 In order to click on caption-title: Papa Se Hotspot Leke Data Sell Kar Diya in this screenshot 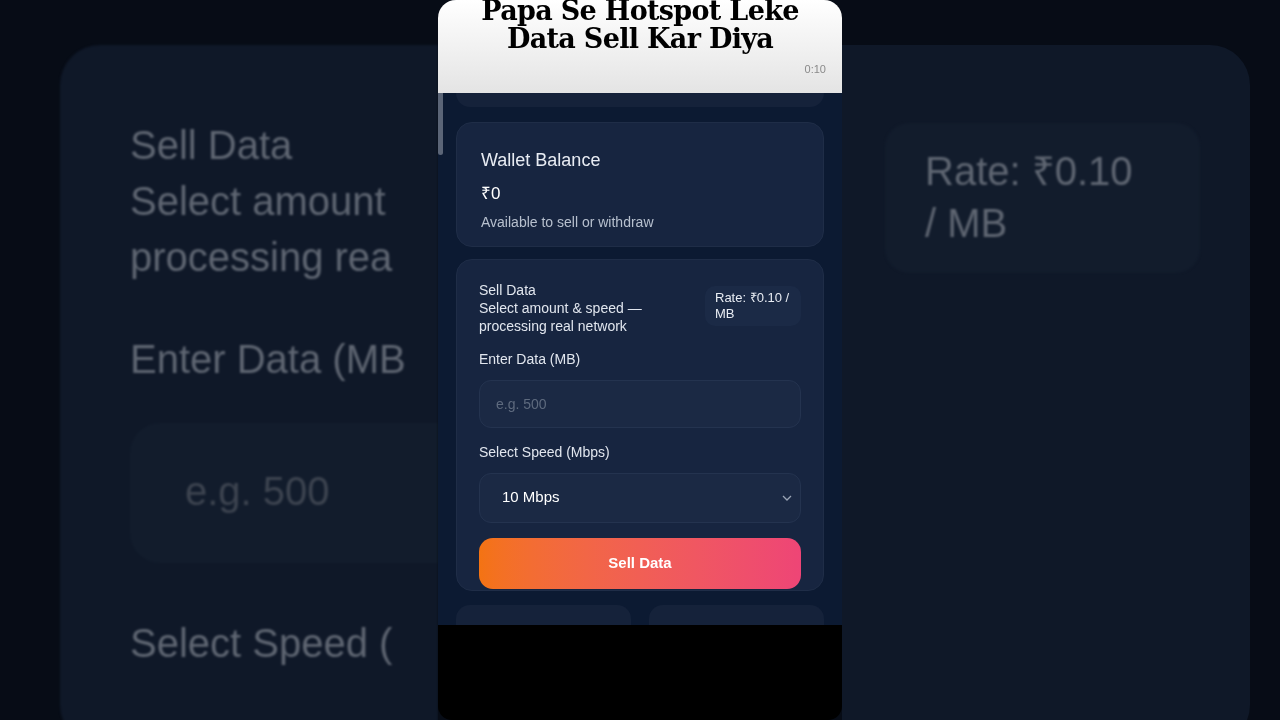, I will do `click(640, 26)`.